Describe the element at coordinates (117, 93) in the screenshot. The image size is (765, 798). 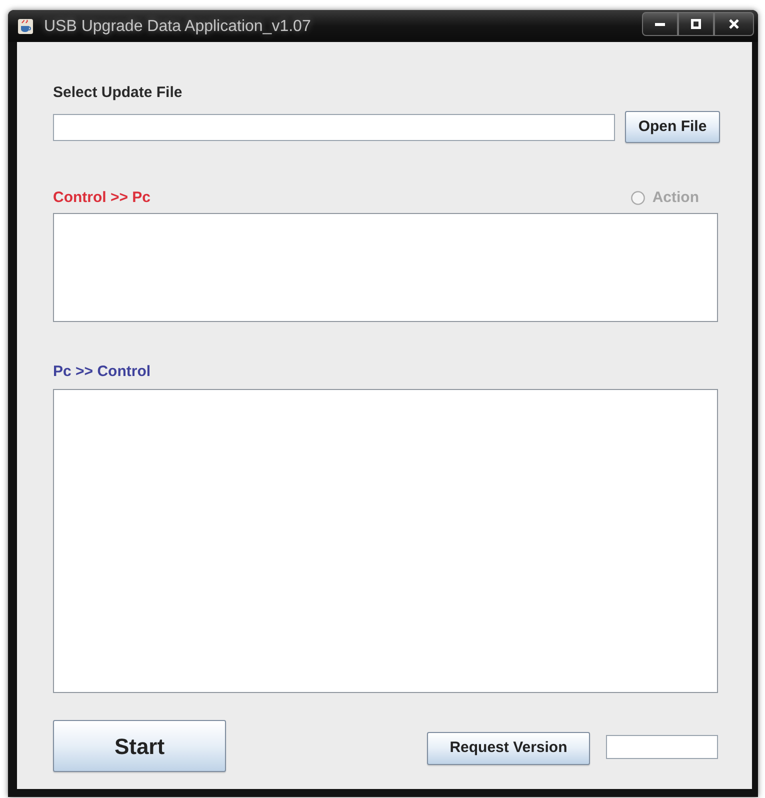
I see `field-label: Select Update File` at that location.